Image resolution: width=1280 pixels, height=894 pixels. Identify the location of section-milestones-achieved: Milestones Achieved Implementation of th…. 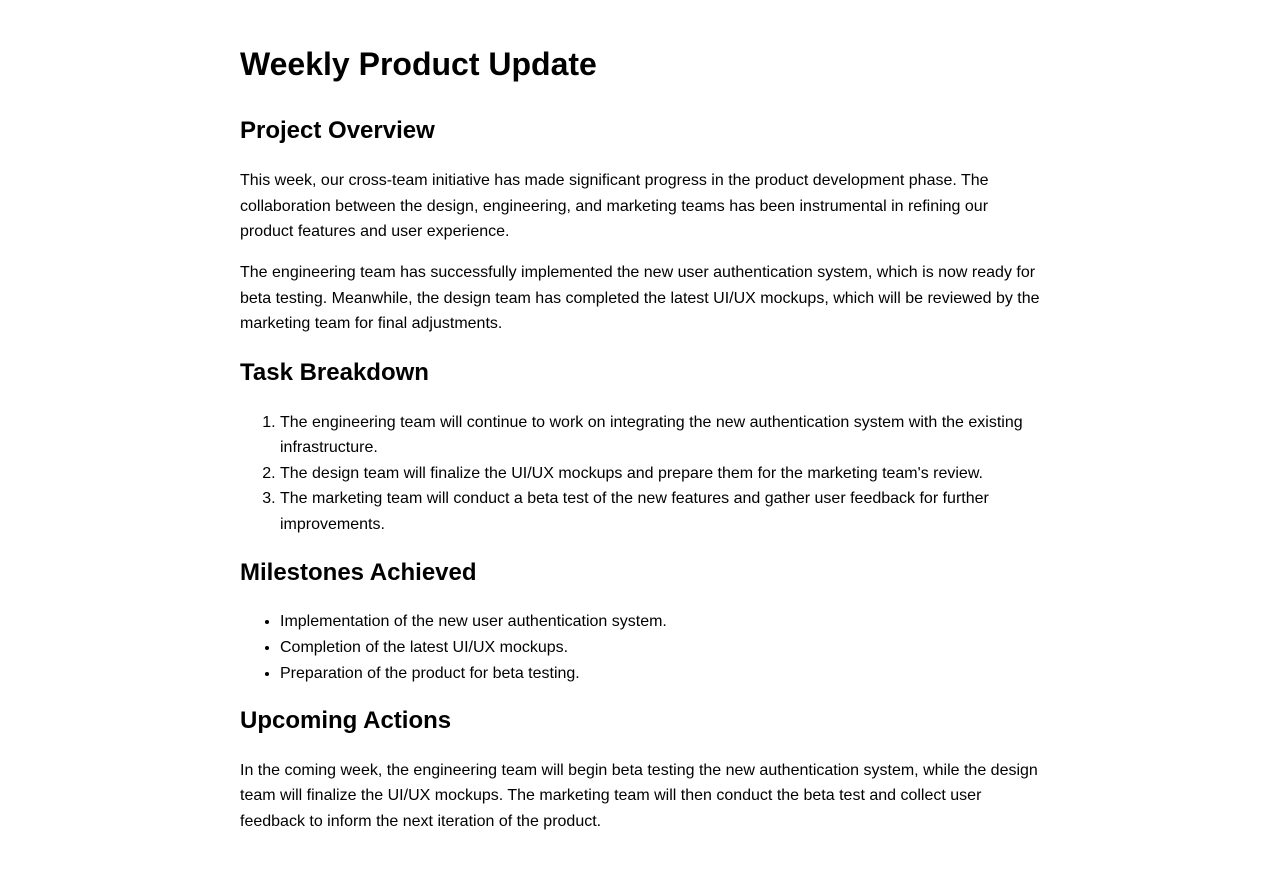
(640, 623).